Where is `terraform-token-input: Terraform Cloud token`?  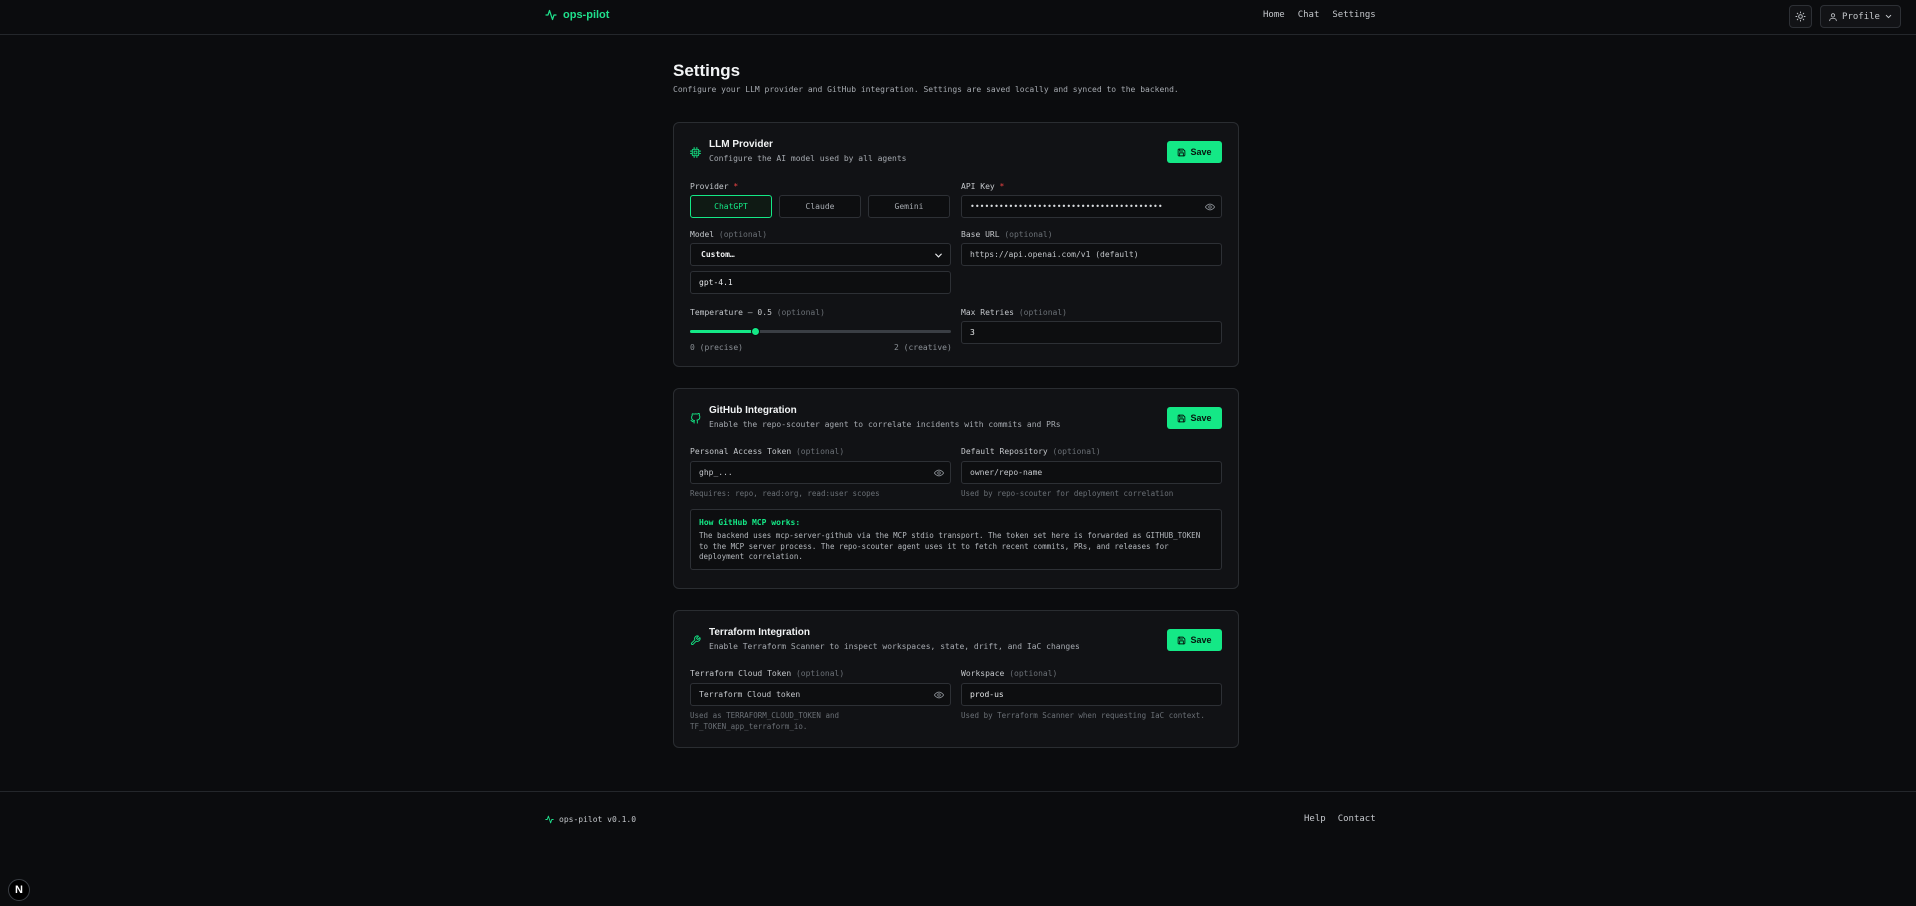
terraform-token-input: Terraform Cloud token is located at coordinates (820, 694).